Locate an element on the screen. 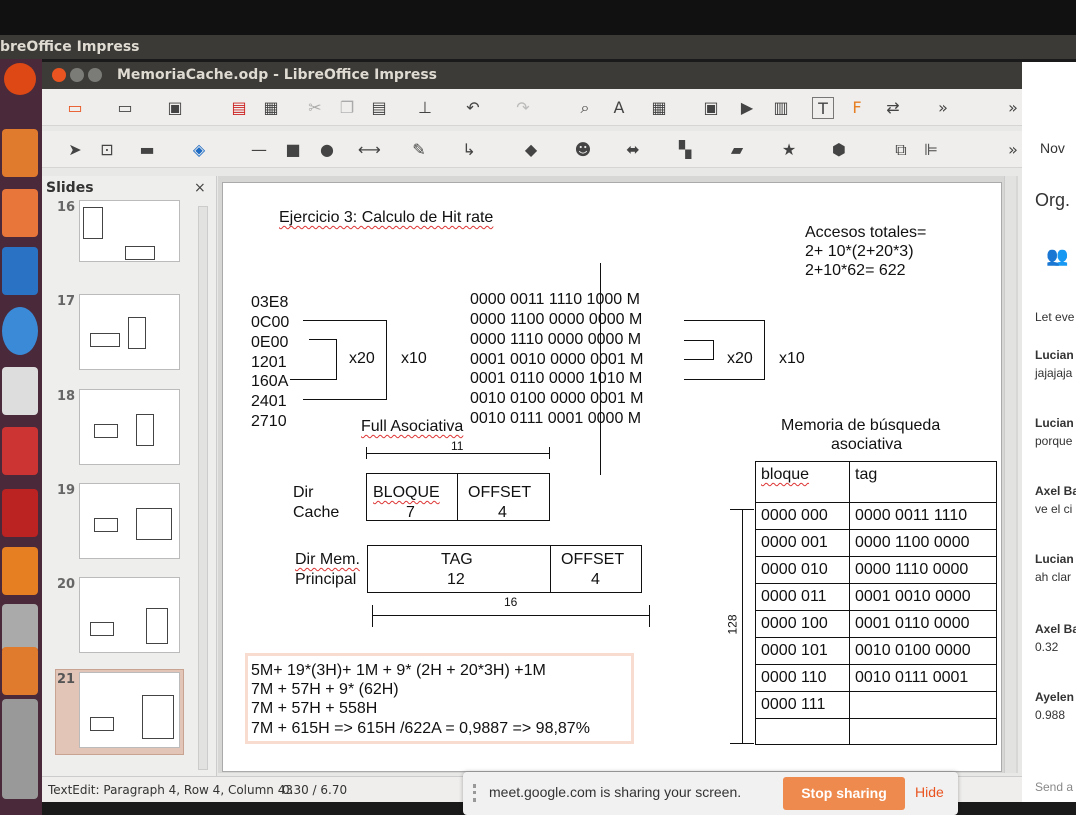 The image size is (1076, 815). open-icon: ▭ is located at coordinates (125, 108).